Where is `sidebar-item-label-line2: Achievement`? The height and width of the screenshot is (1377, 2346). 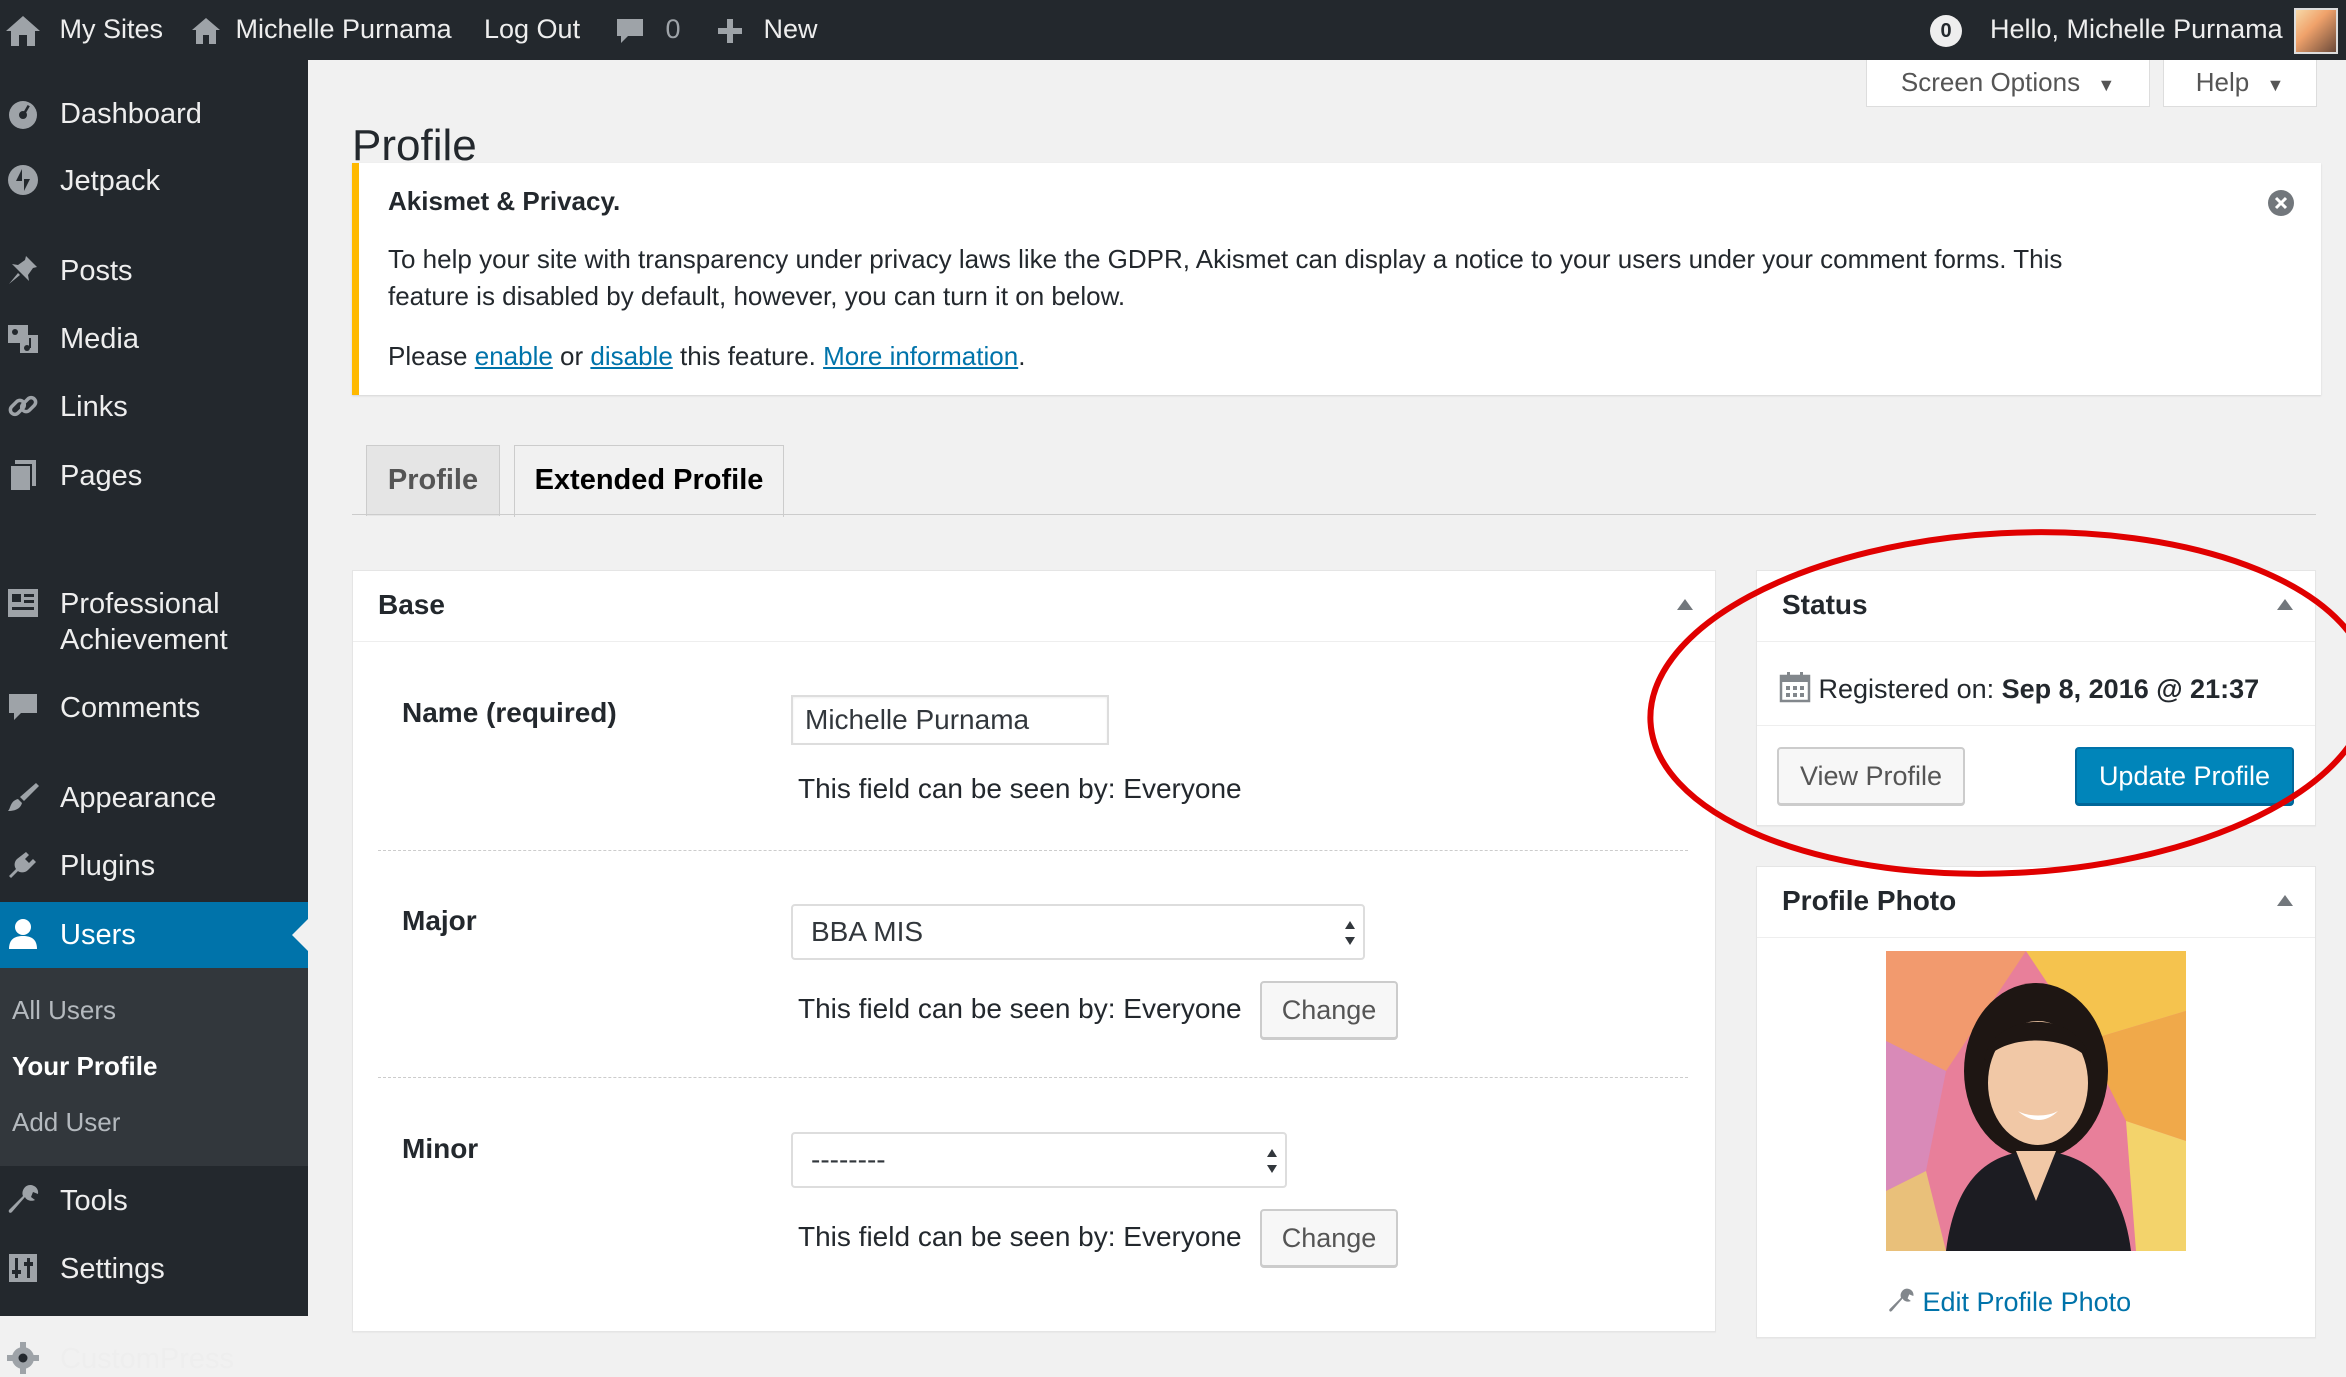 sidebar-item-label-line2: Achievement is located at coordinates (144, 640).